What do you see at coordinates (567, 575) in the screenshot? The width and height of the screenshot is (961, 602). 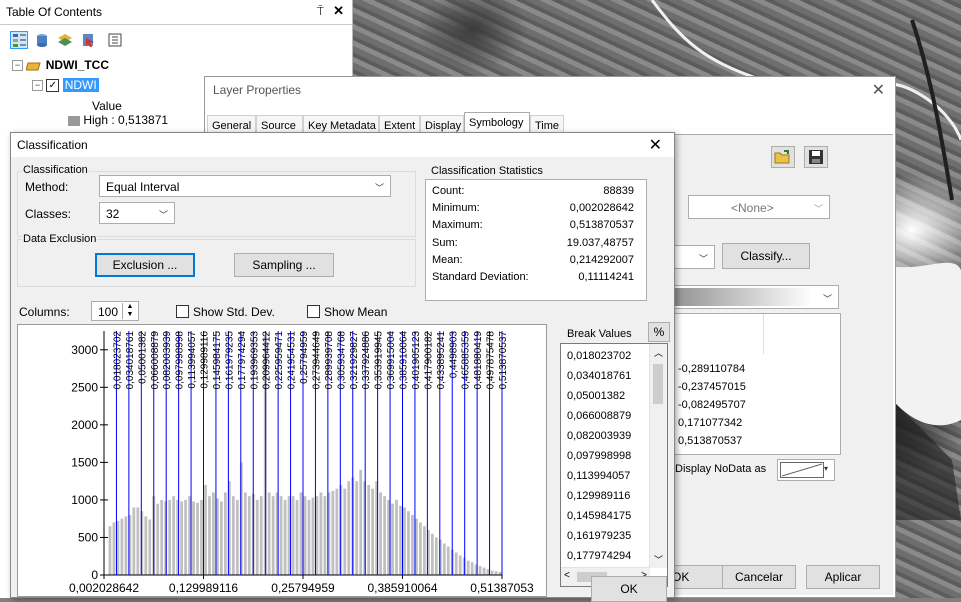 I see `scroll-left-icon: <` at bounding box center [567, 575].